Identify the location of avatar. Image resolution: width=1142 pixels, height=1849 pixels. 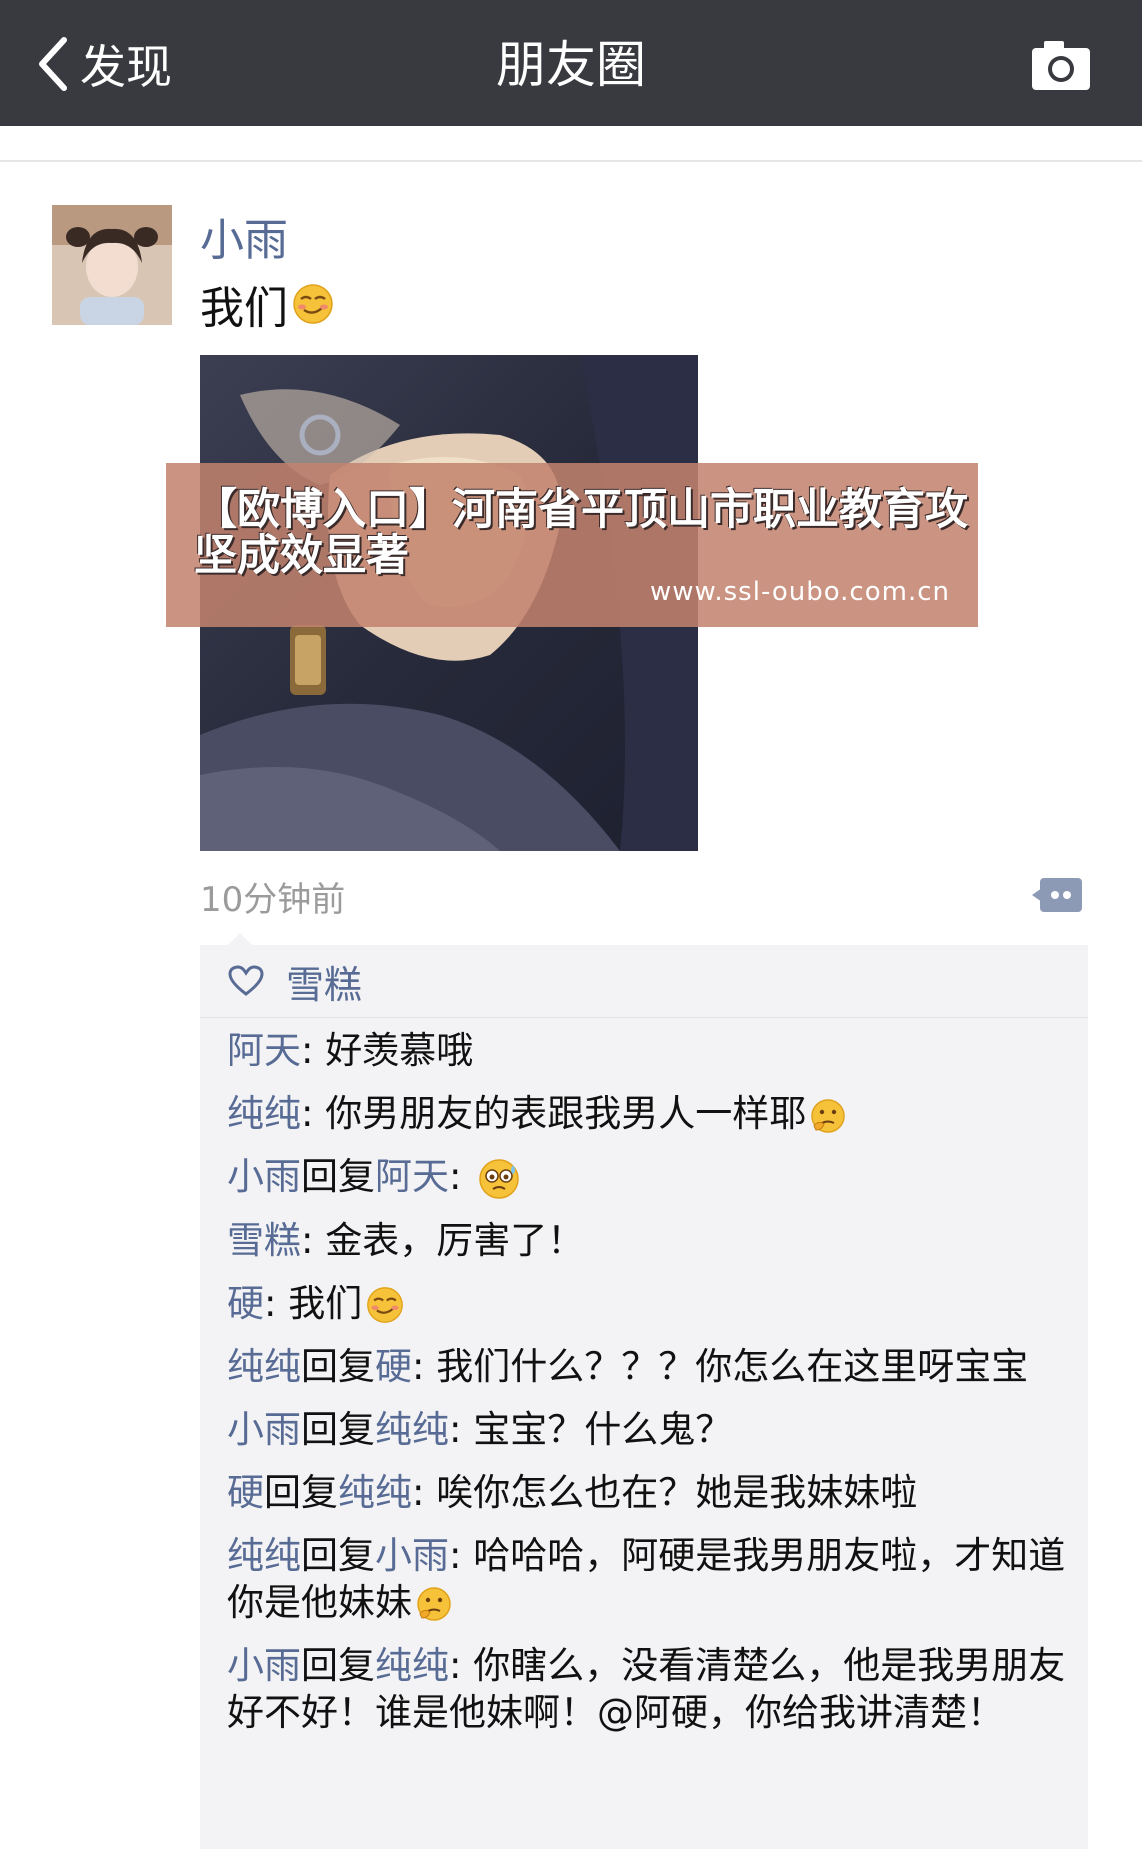
(112, 265).